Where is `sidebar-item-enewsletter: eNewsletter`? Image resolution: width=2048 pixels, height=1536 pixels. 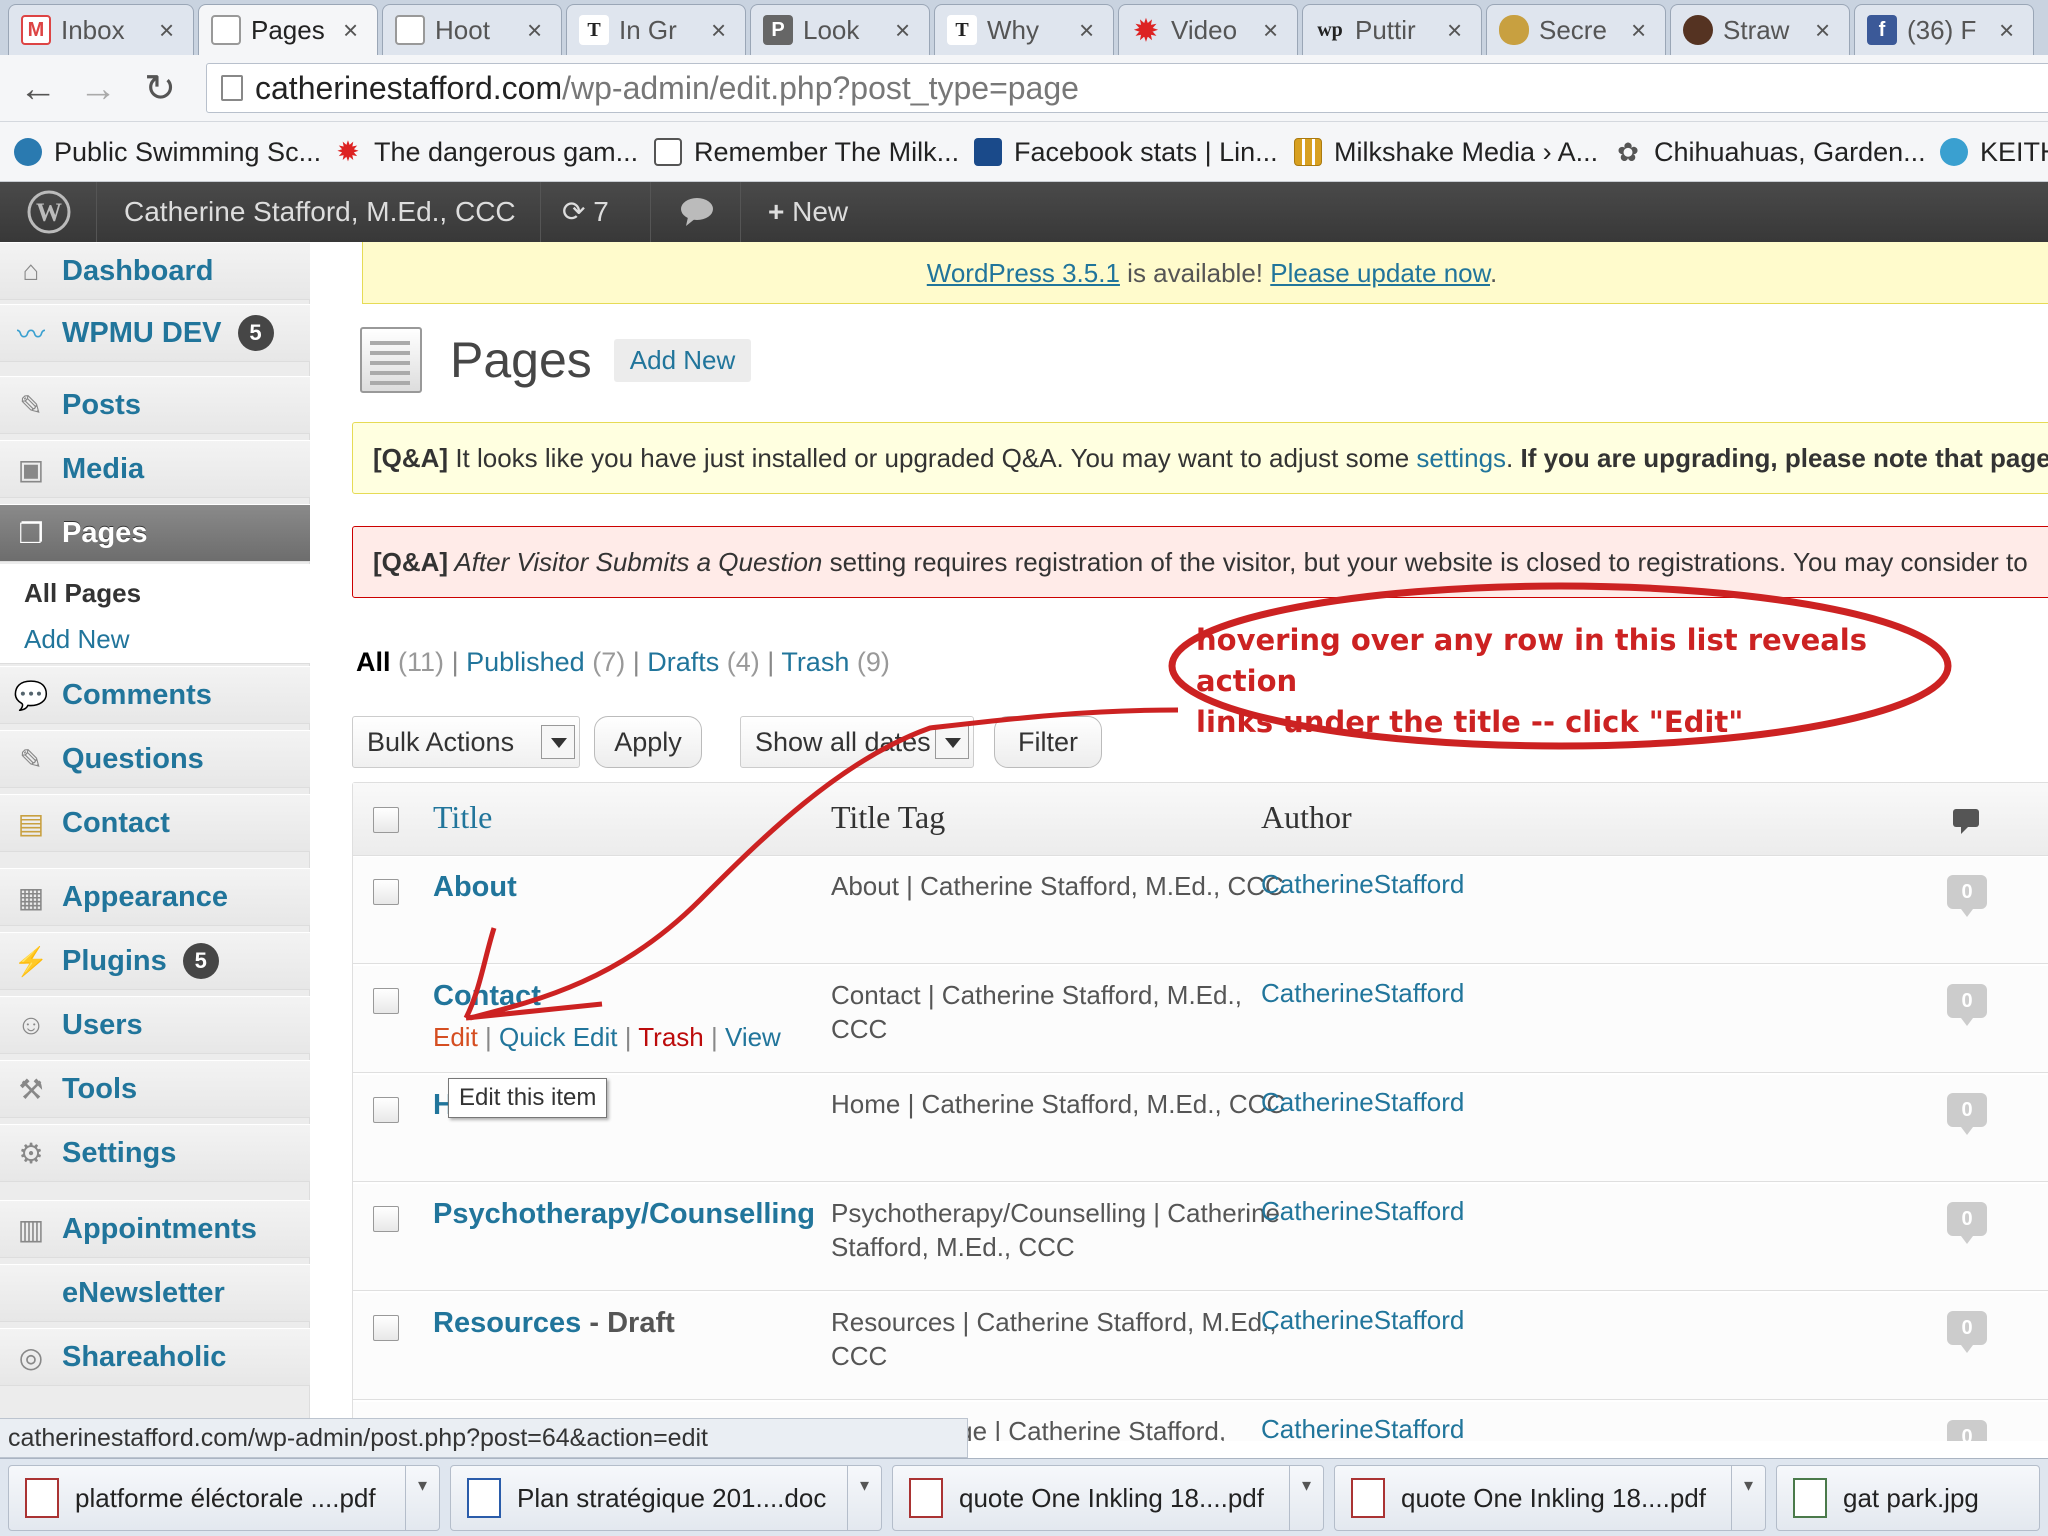 sidebar-item-enewsletter: eNewsletter is located at coordinates (155, 1293).